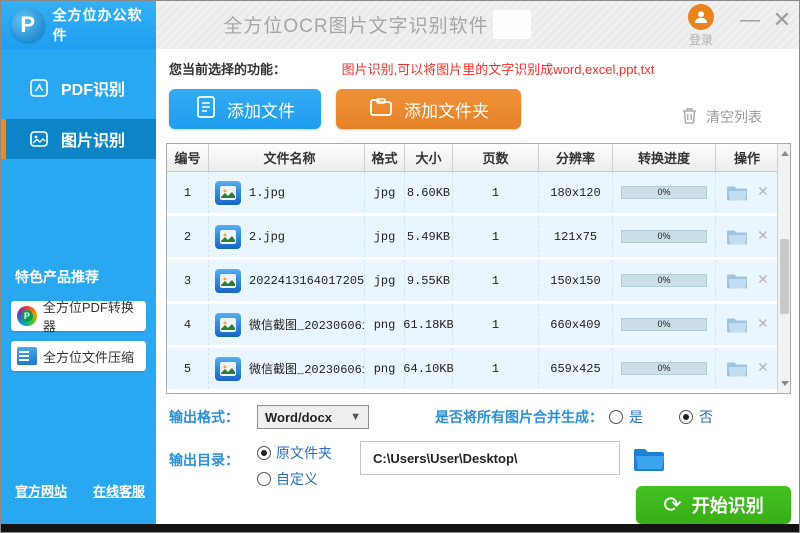 This screenshot has width=800, height=533. Describe the element at coordinates (713, 505) in the screenshot. I see `start-recognition-button: ⟳ 开始识别` at that location.